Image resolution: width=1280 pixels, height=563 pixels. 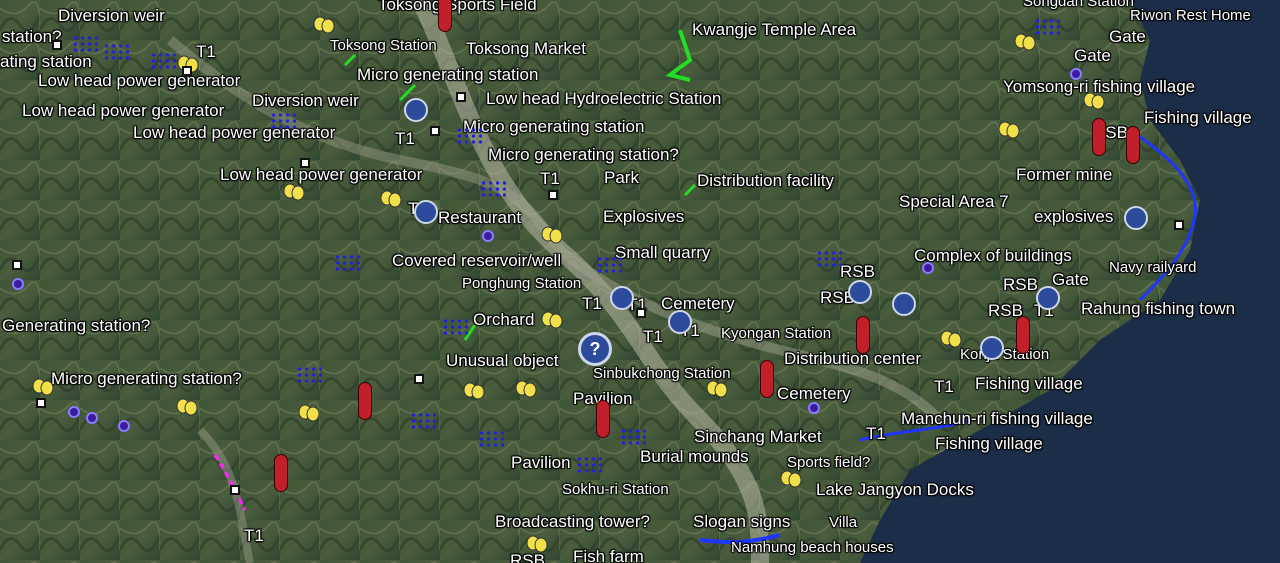 I want to click on label-rsb-2: RSB, so click(x=857, y=272).